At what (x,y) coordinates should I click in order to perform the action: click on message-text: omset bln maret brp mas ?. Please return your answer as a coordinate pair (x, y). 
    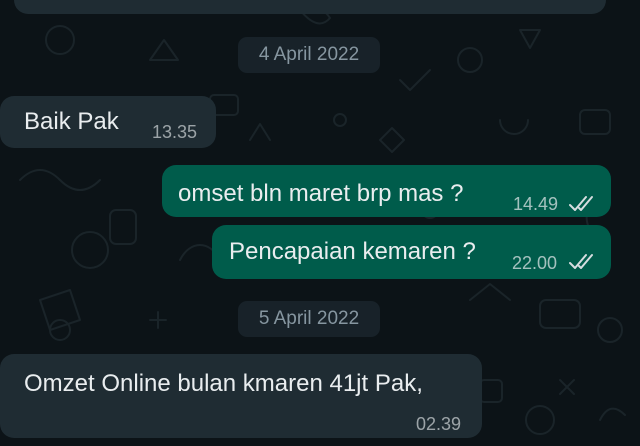
    Looking at the image, I should click on (321, 193).